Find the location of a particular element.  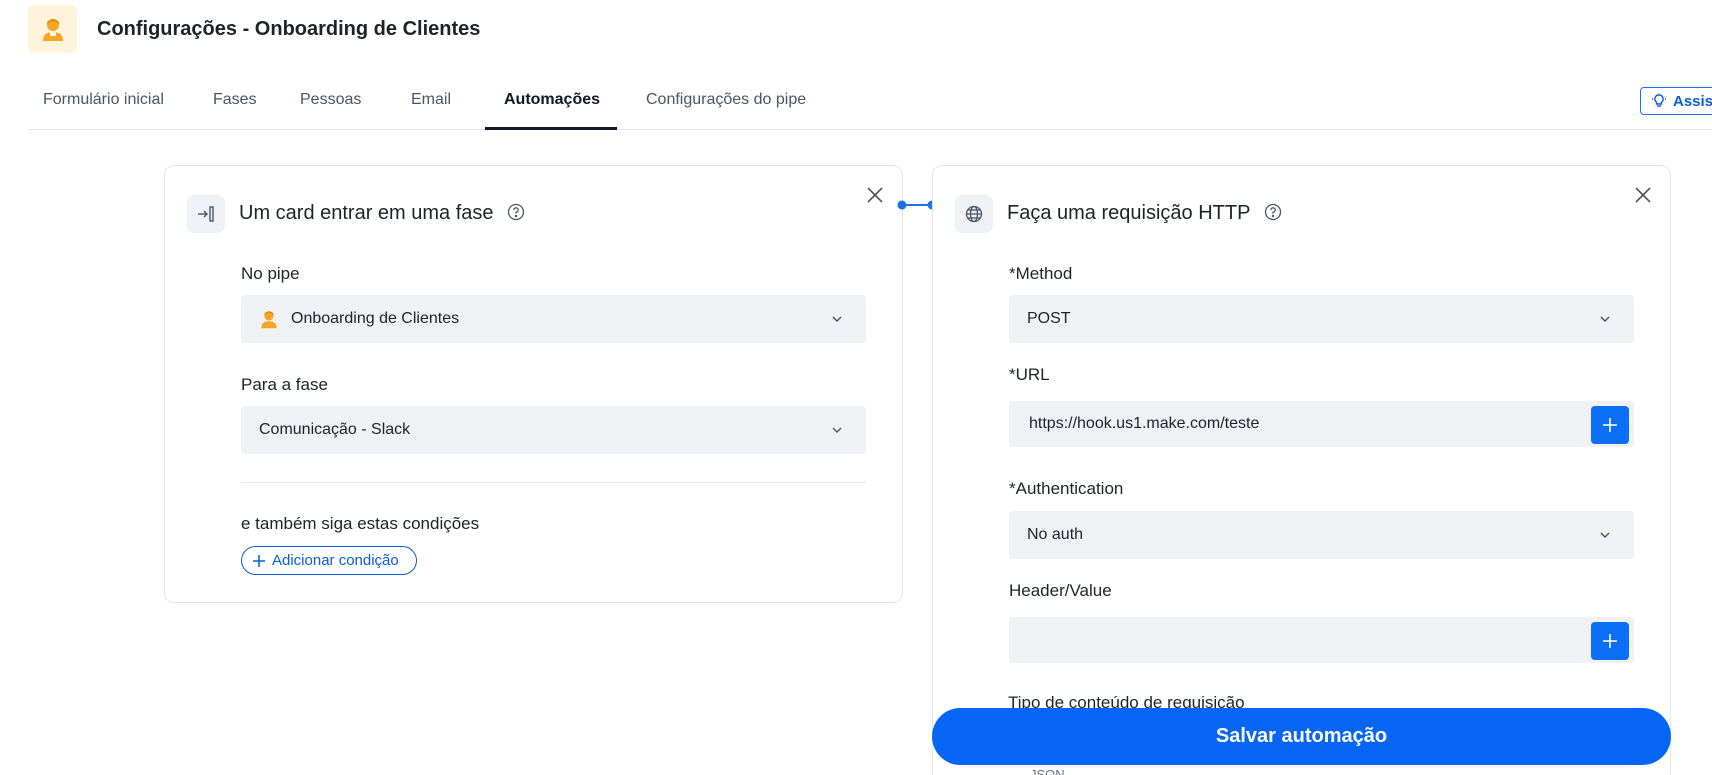

add-condition-button: Adicionar condição is located at coordinates (329, 560).